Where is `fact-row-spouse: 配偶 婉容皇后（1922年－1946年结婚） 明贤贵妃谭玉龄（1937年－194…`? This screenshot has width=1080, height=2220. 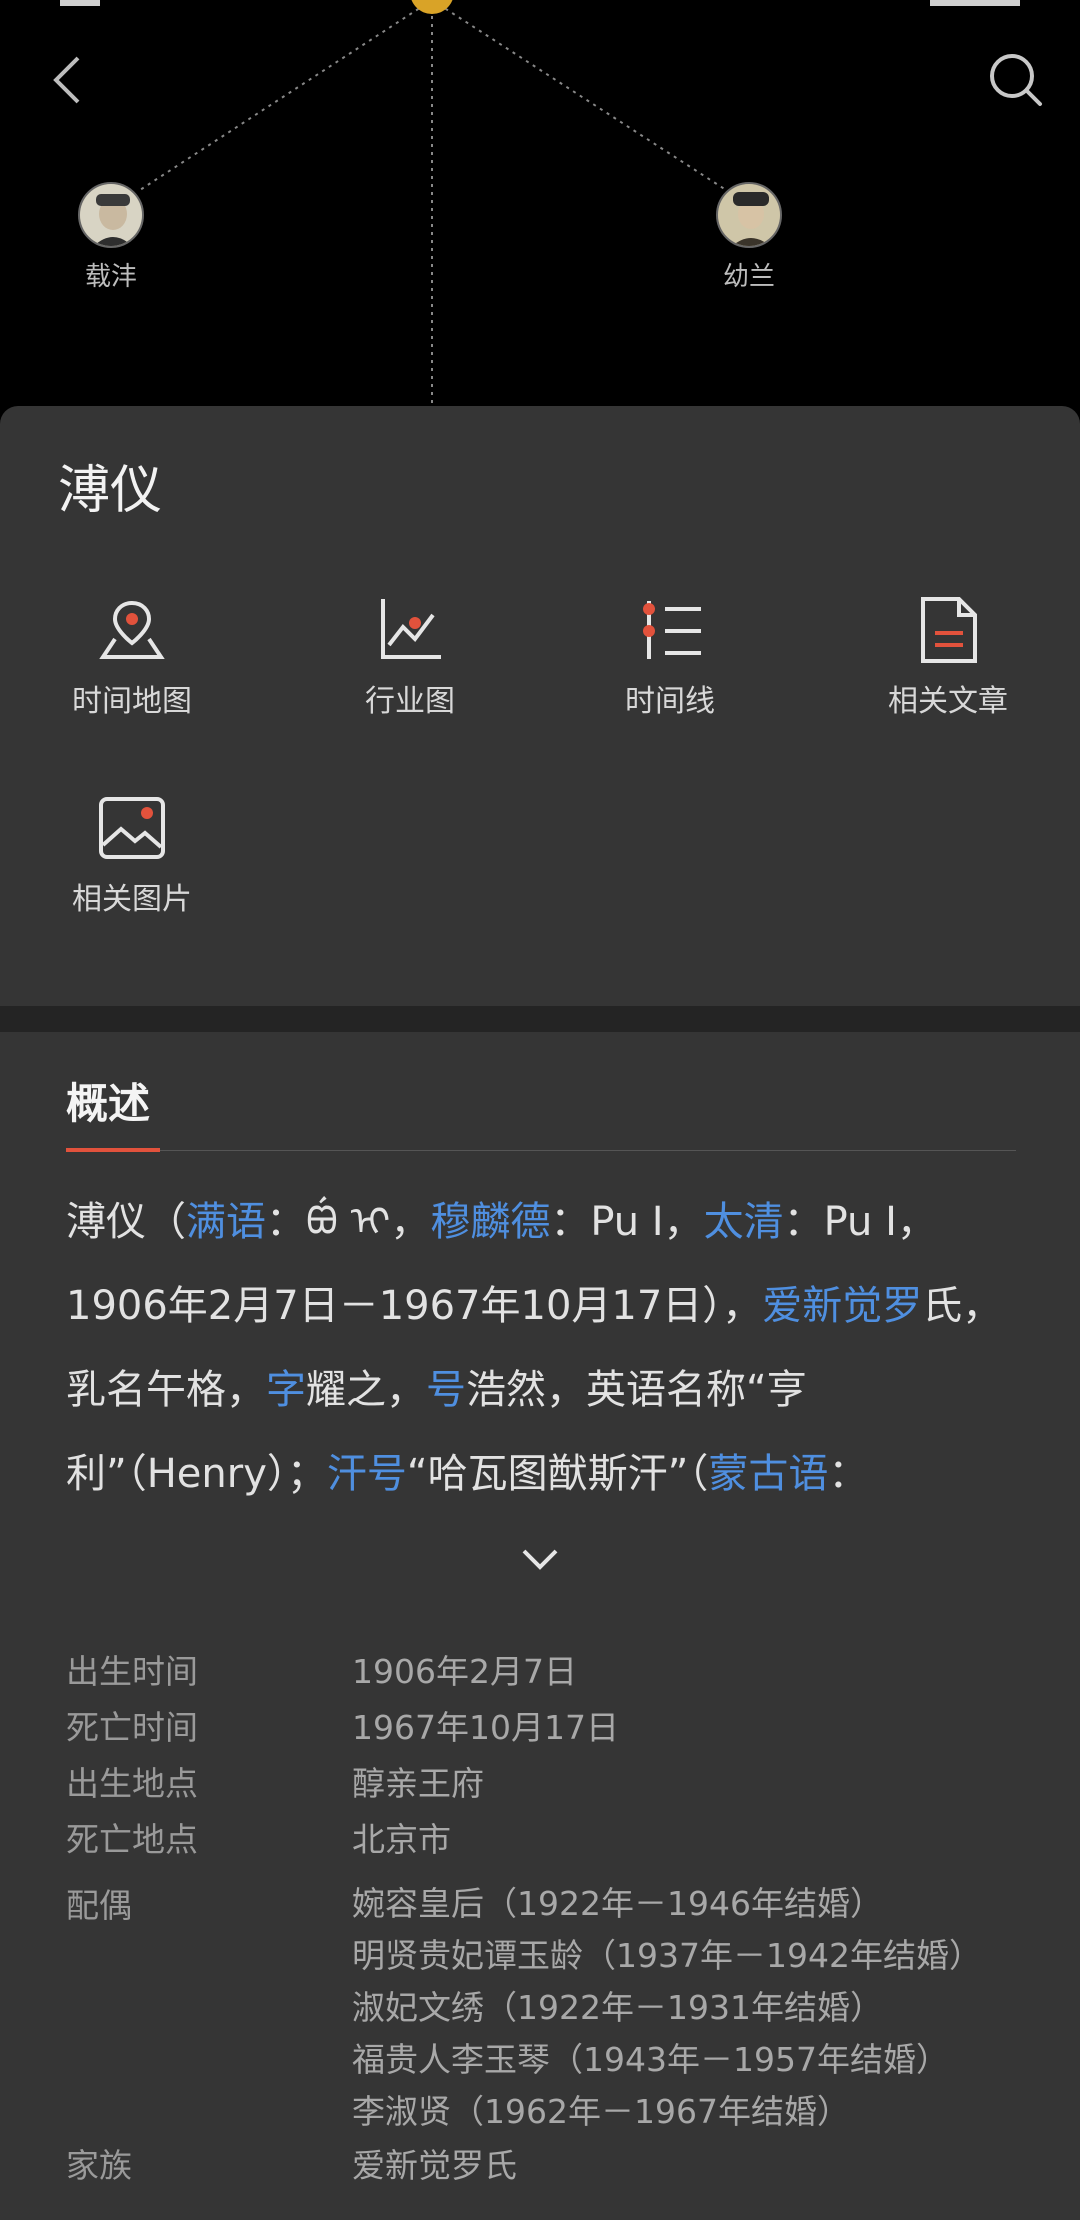
fact-row-spouse: 配偶 婉容皇后（1922年－1946年结婚） 明贤贵妃谭玉龄（1937年－194… is located at coordinates (546, 2008).